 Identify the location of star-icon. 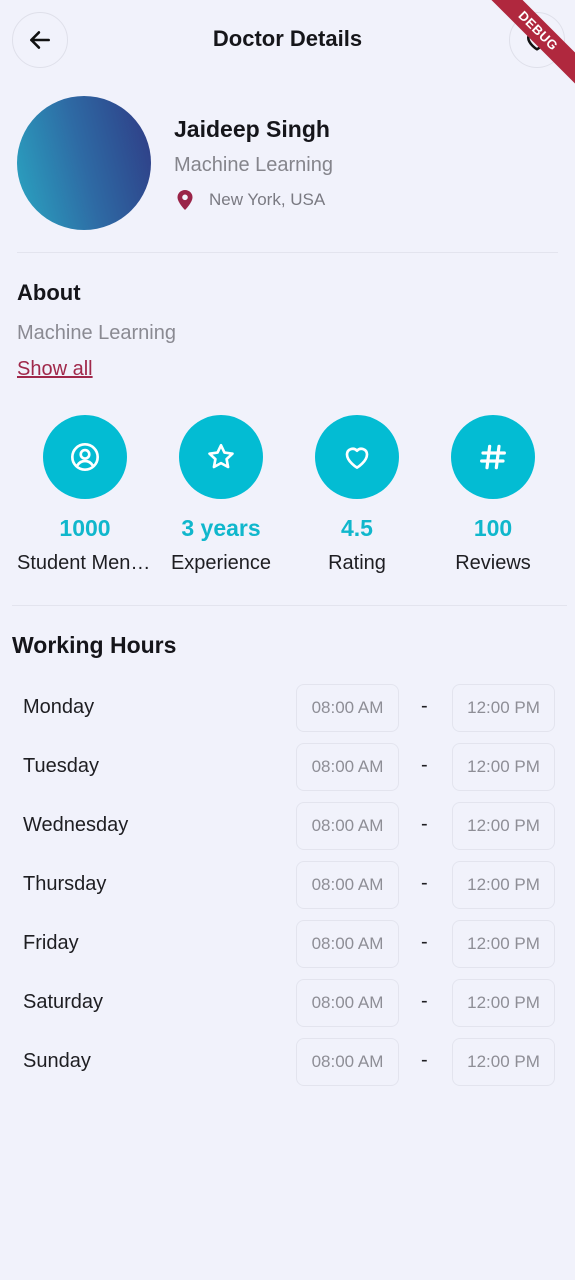
(221, 456).